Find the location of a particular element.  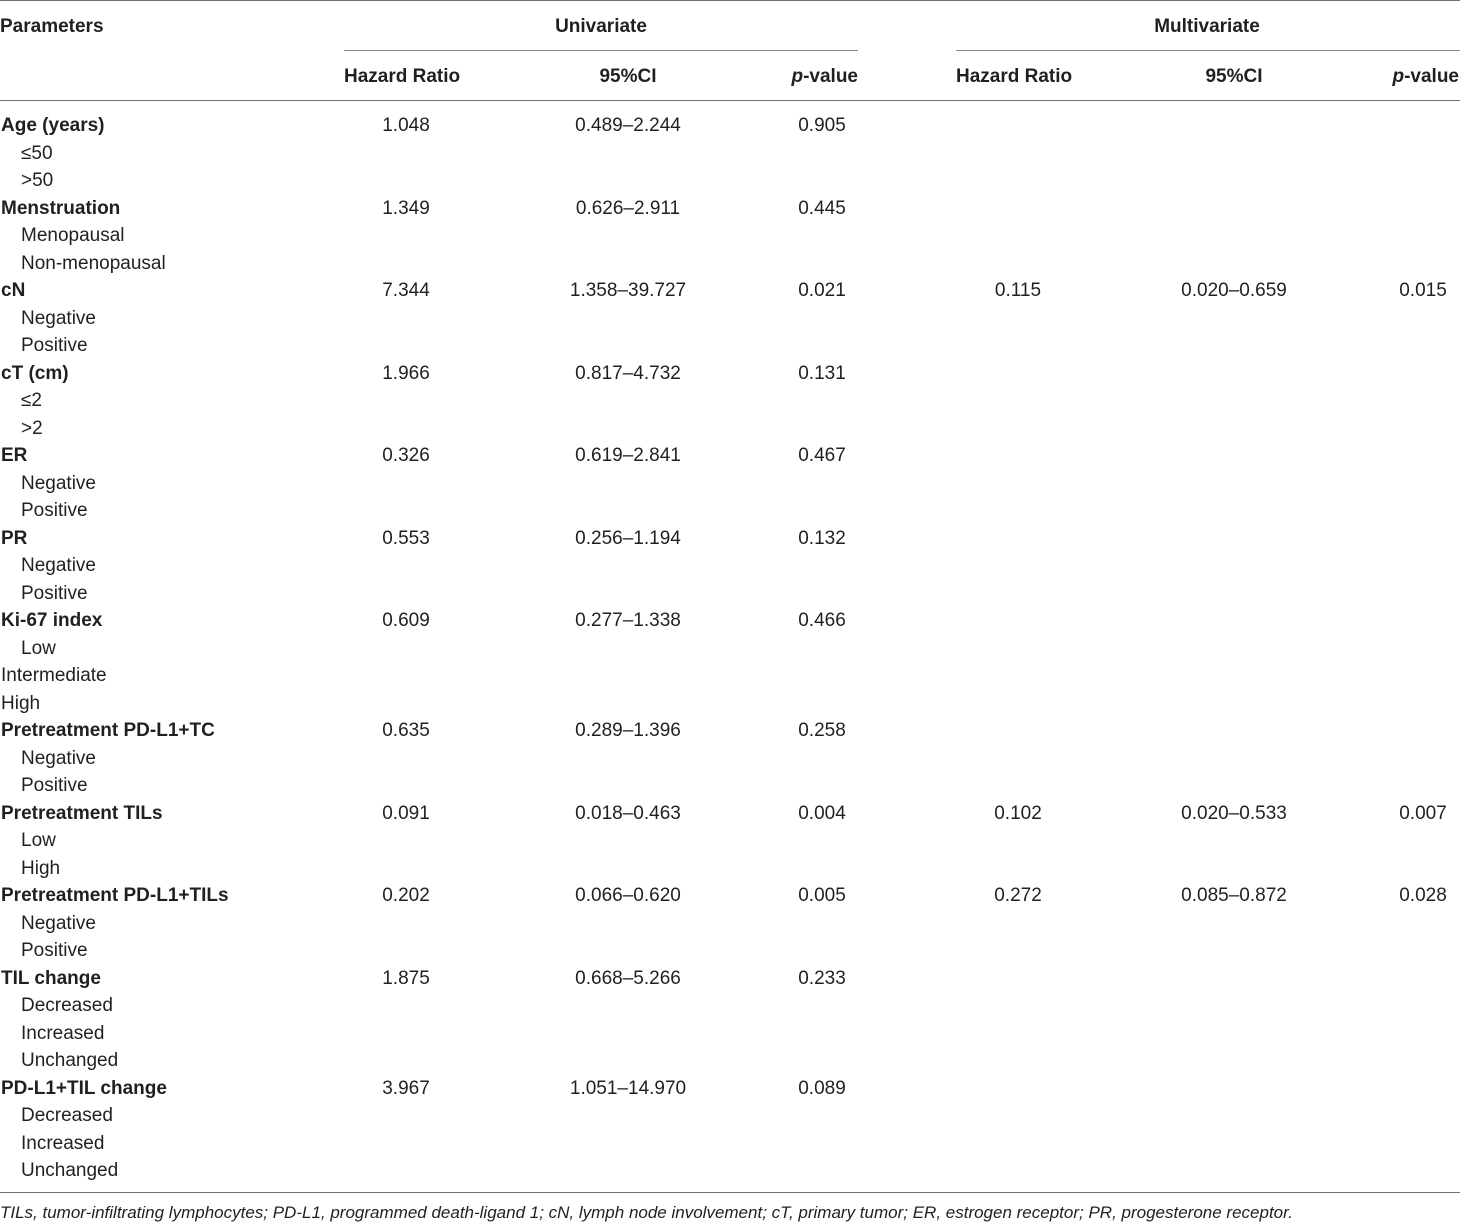

parameter-label: Menstruation is located at coordinates (61, 208).